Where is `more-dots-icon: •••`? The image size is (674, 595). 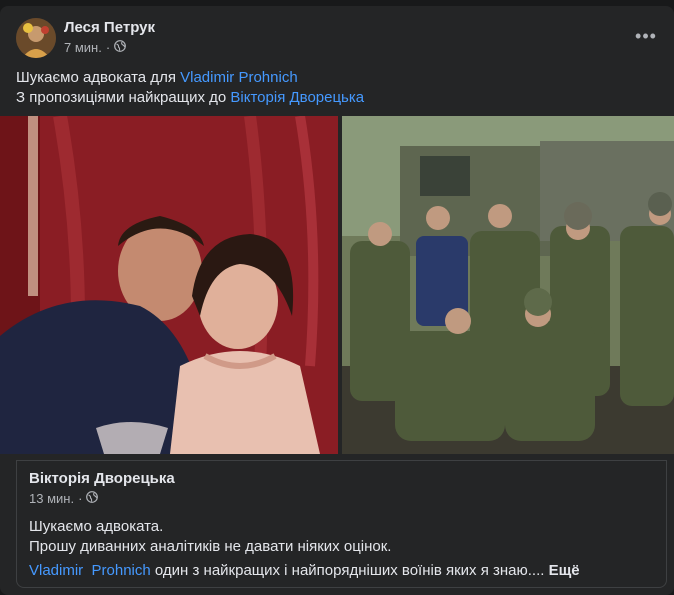
more-dots-icon: ••• is located at coordinates (646, 36).